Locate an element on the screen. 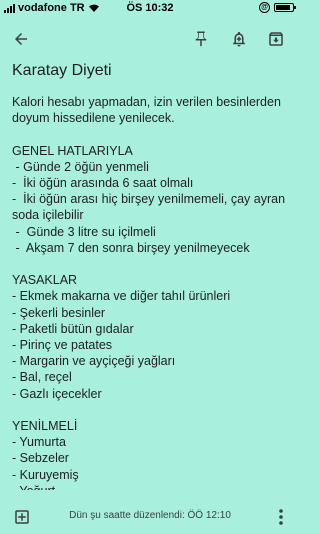  battery-icon is located at coordinates (285, 7).